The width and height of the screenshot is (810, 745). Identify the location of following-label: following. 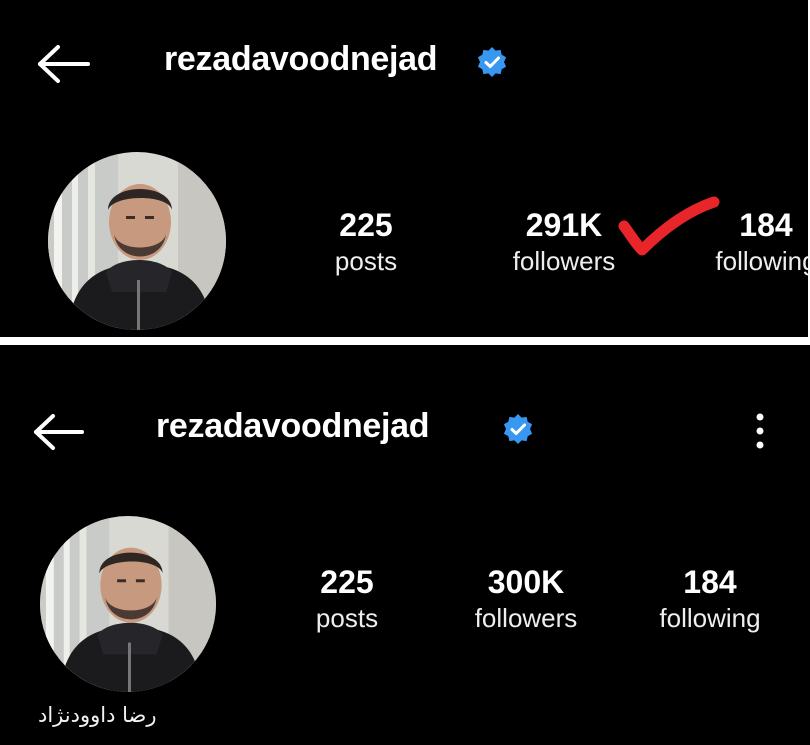
(710, 618).